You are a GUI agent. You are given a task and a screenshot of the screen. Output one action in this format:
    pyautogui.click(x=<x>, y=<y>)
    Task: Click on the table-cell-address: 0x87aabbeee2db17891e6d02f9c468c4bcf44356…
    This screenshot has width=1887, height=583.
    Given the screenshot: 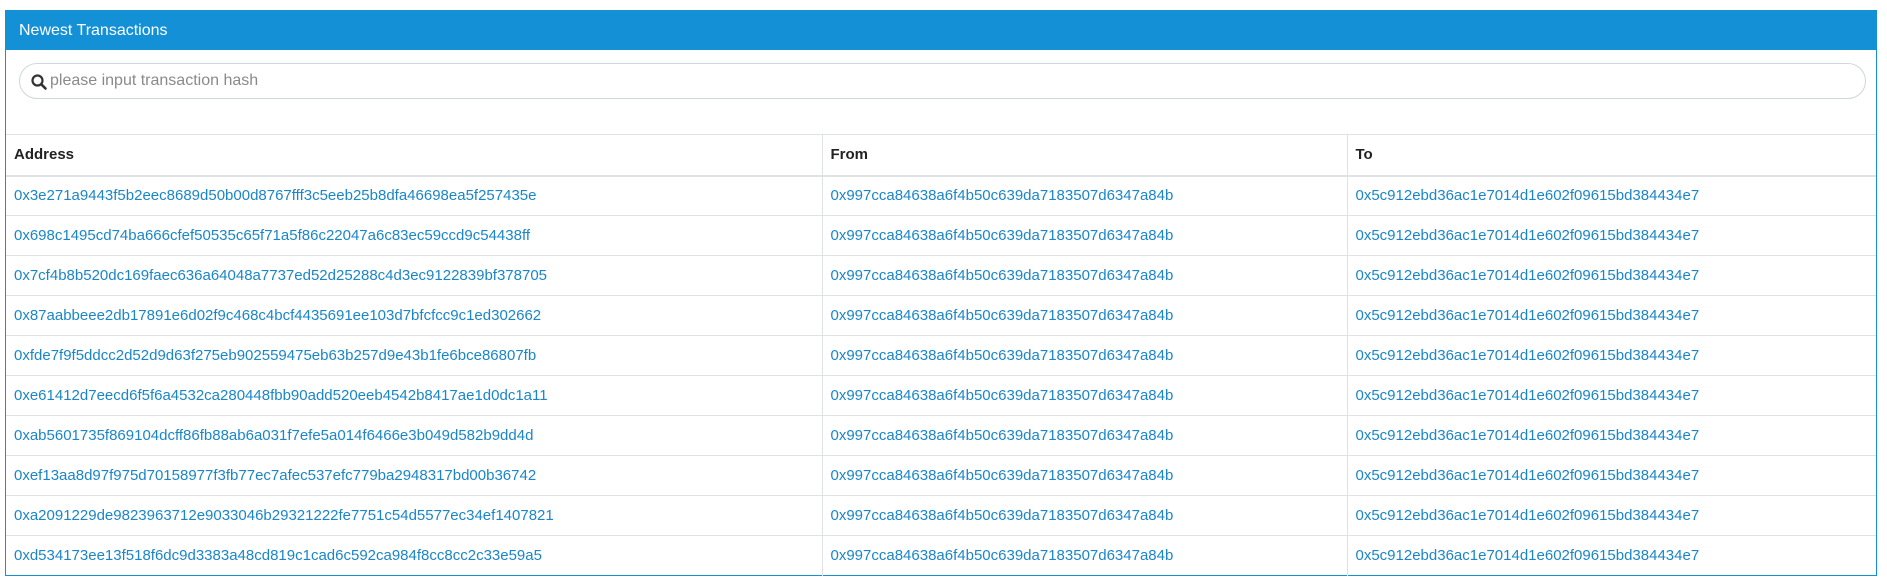 What is the action you would take?
    pyautogui.click(x=414, y=315)
    